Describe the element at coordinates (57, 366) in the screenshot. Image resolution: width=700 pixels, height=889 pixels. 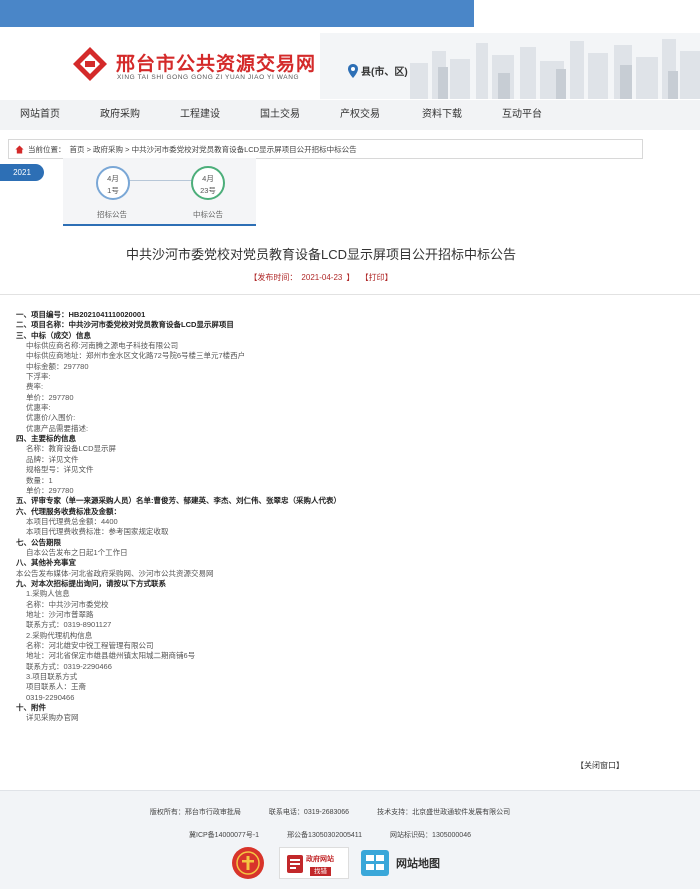
I see `article-line: 中标金额：297780` at that location.